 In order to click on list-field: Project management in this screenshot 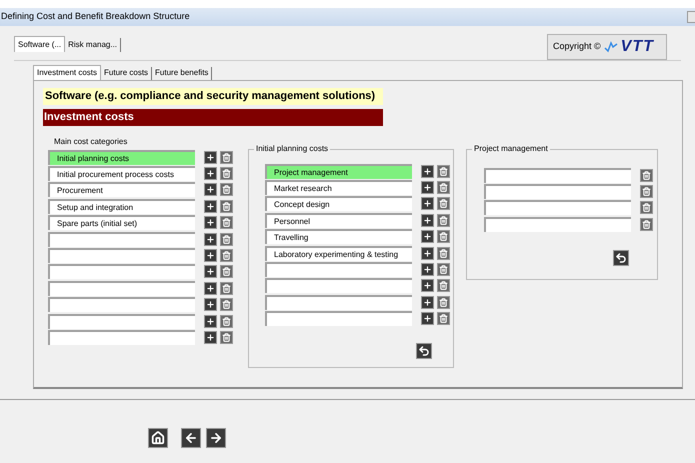, I will do `click(338, 171)`.